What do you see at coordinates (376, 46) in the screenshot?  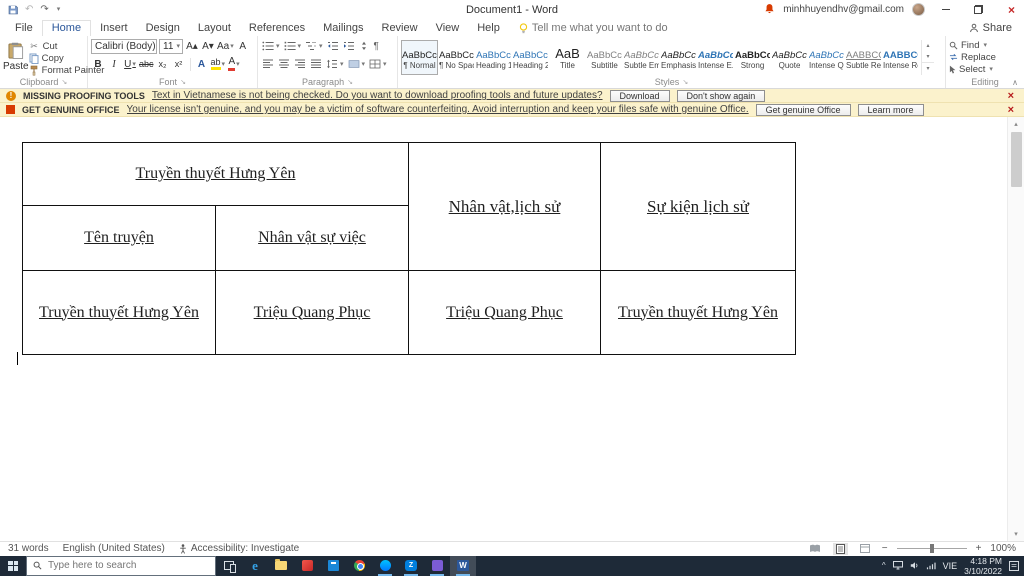 I see `show-hide-marks-button: ¶` at bounding box center [376, 46].